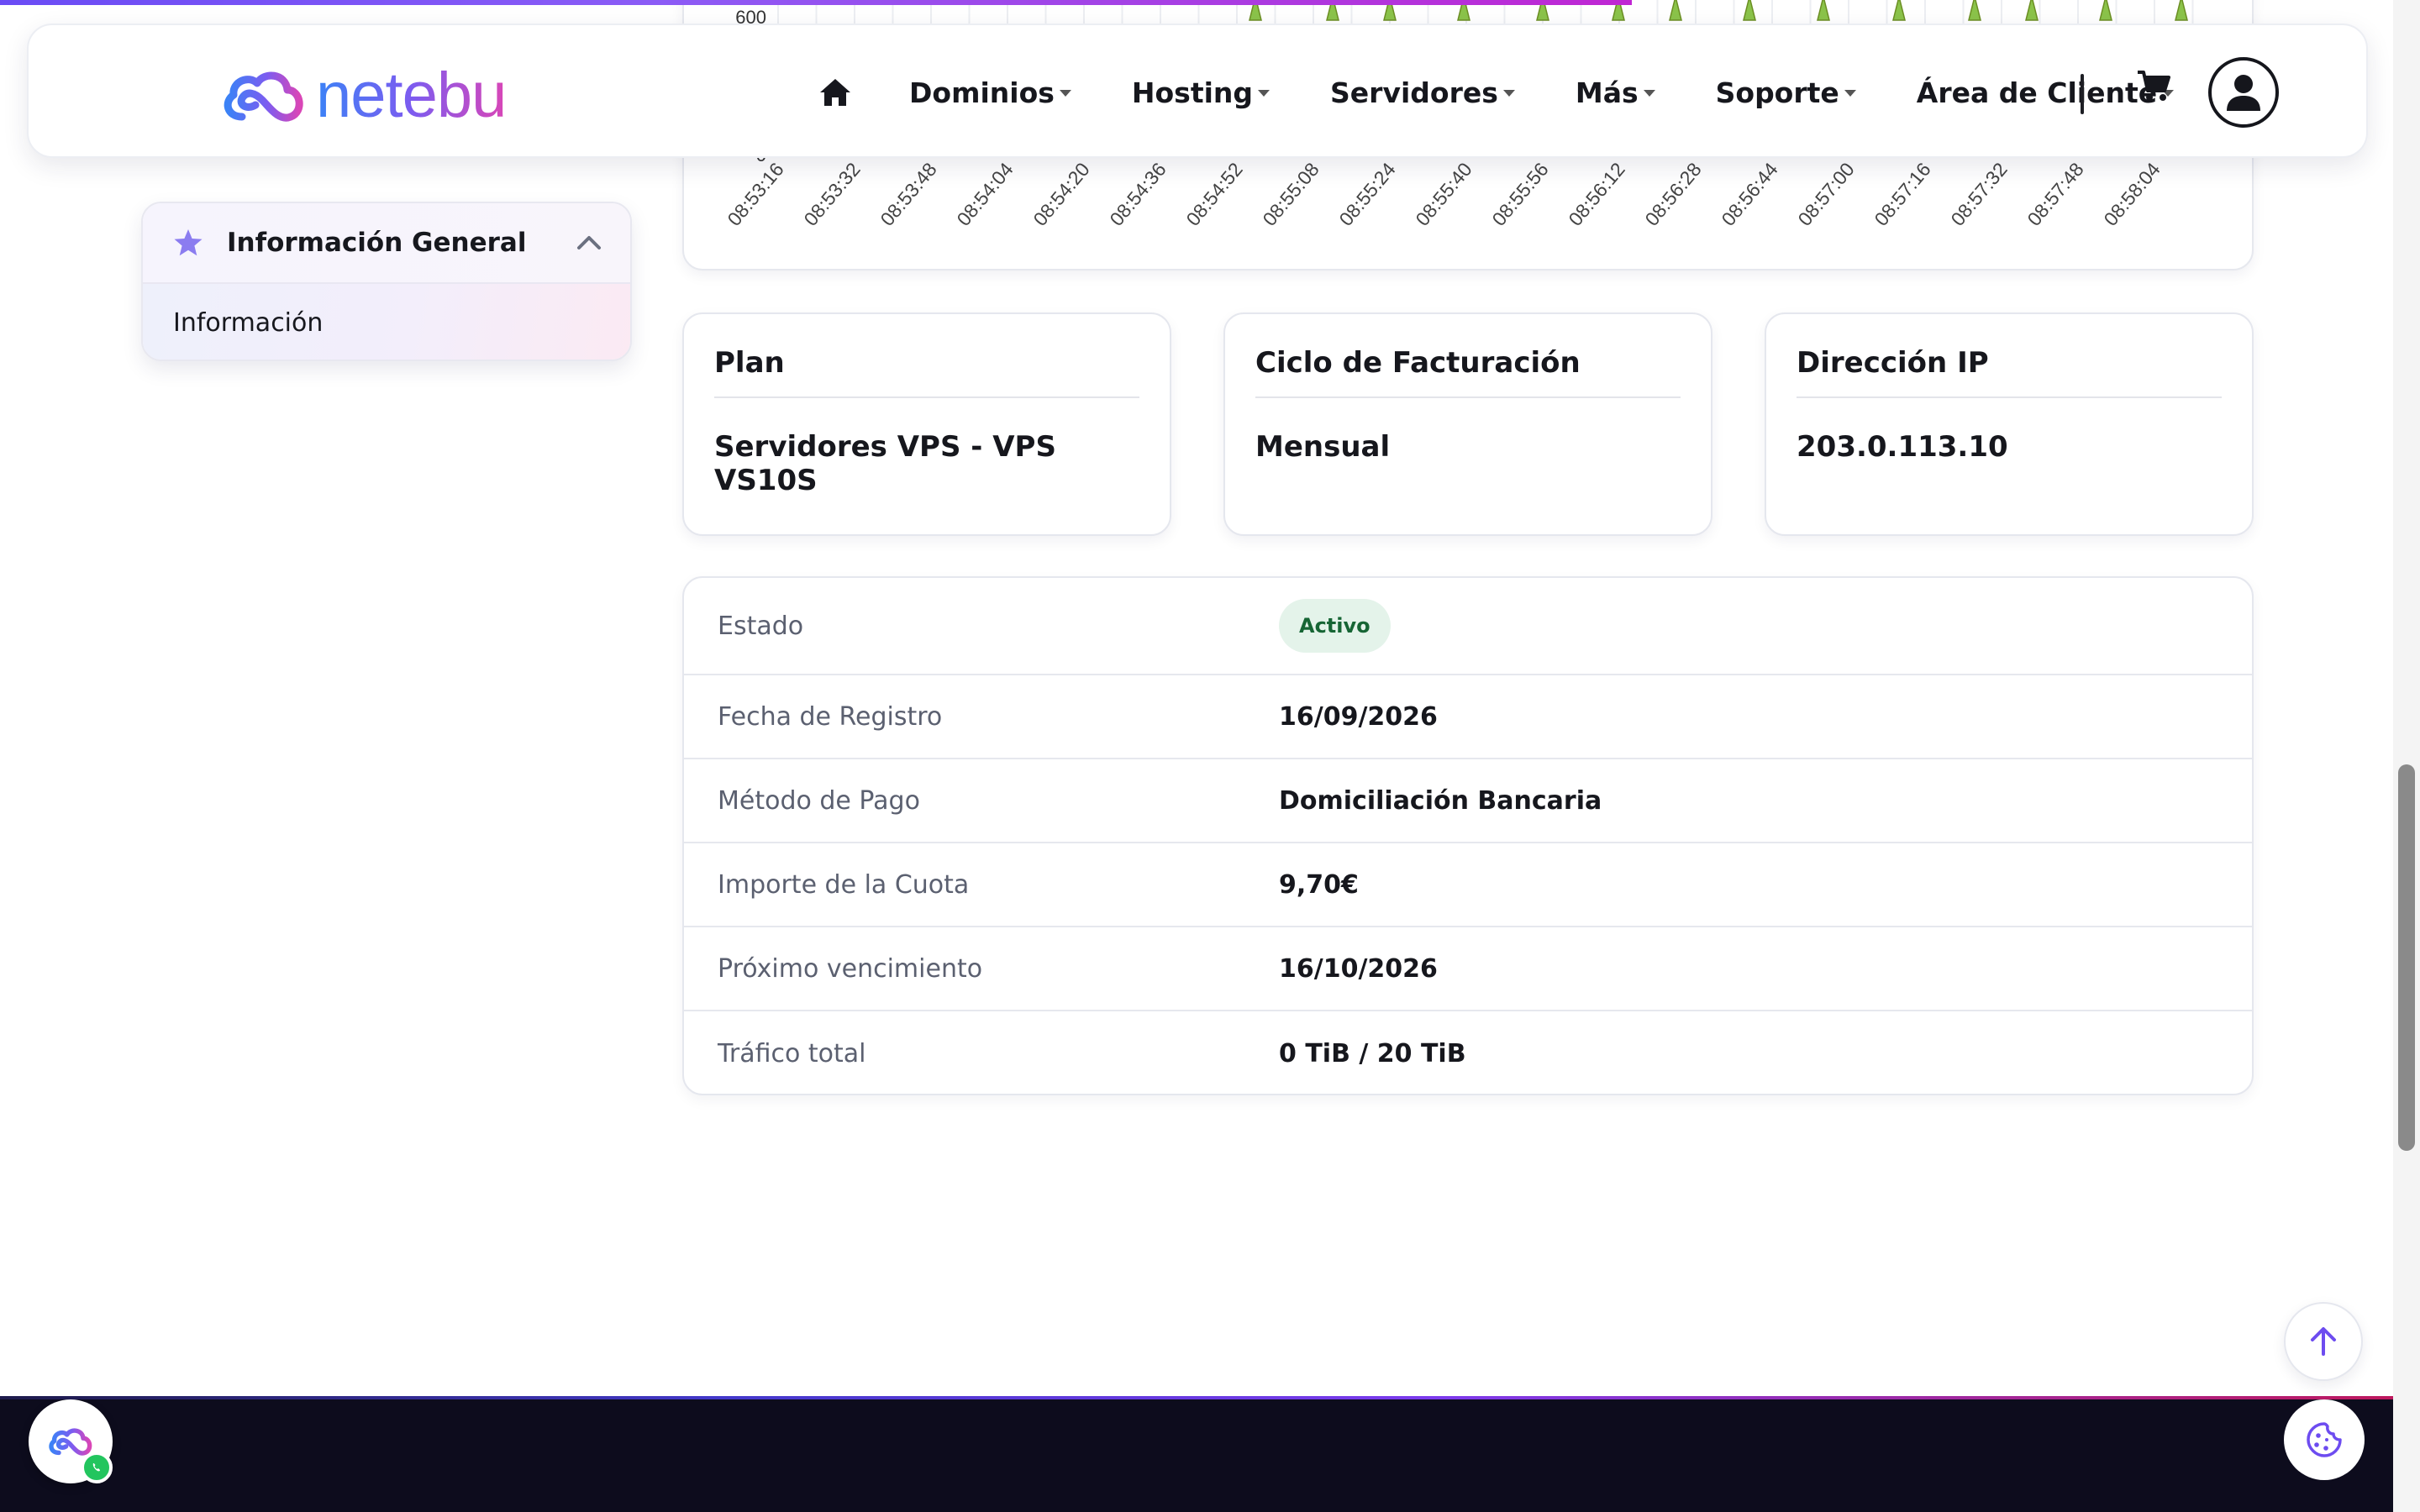  What do you see at coordinates (982, 92) in the screenshot?
I see `nav-label: Dominios` at bounding box center [982, 92].